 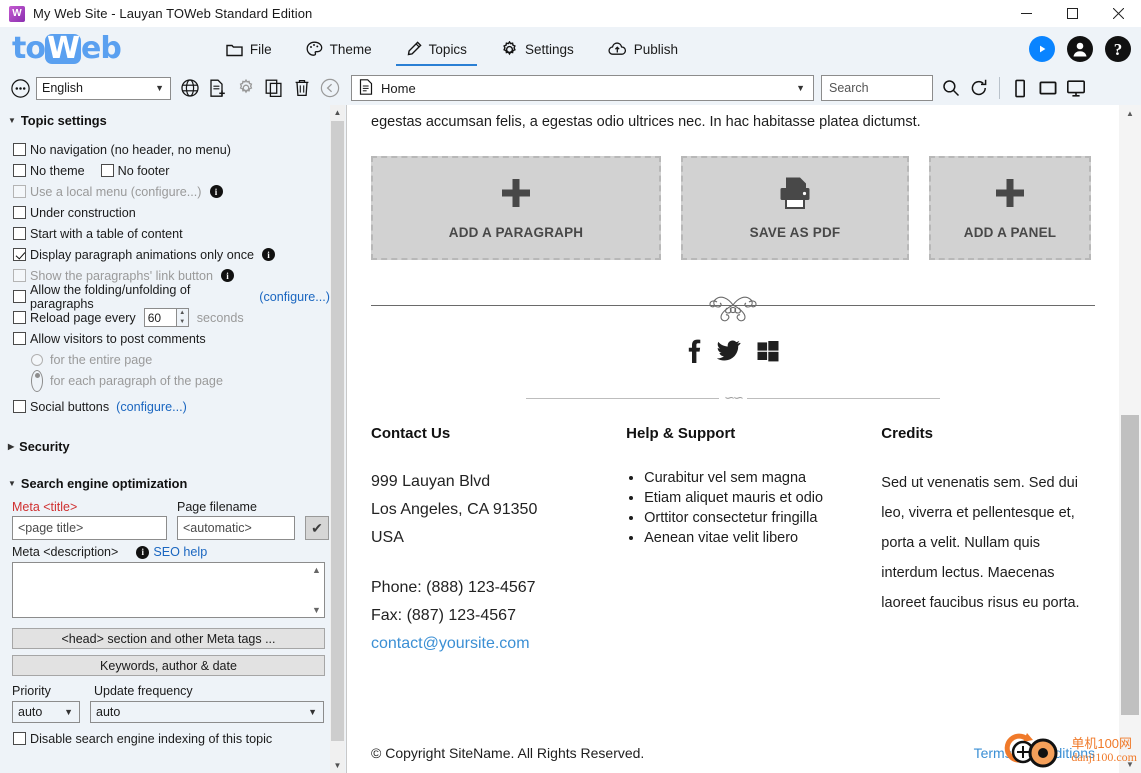 I want to click on option-under-construction: Under construction, so click(x=165, y=212).